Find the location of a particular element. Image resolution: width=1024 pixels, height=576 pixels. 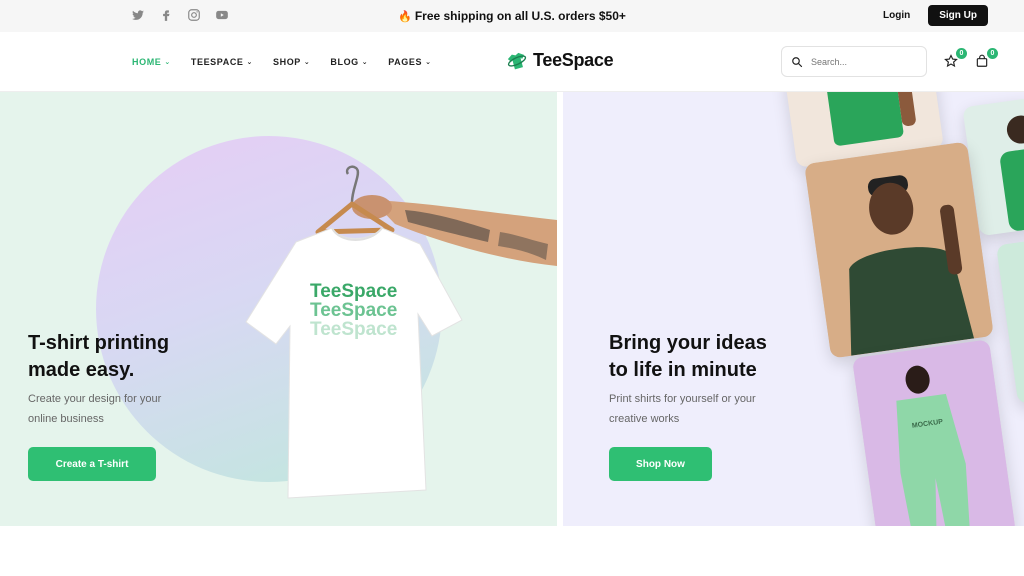

hero-subtitle-line: Print shirts for yourself or your is located at coordinates (682, 399).